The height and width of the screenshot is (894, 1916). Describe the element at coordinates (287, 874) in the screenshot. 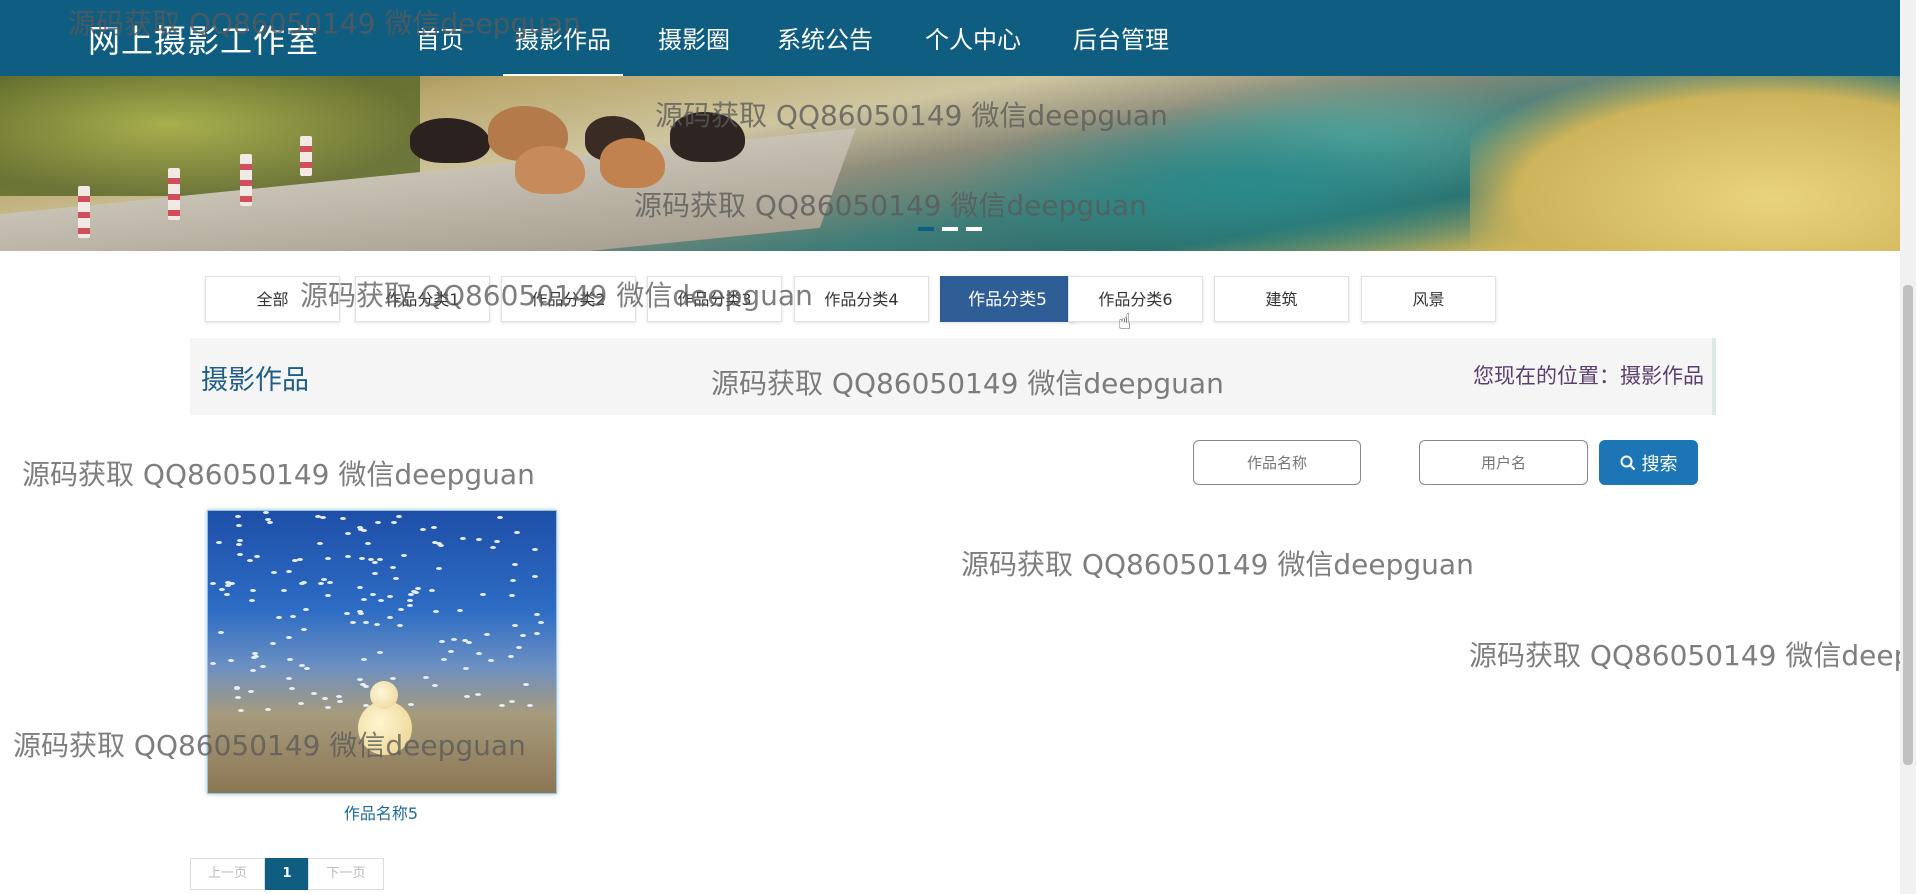

I see `page-number-current: 1` at that location.